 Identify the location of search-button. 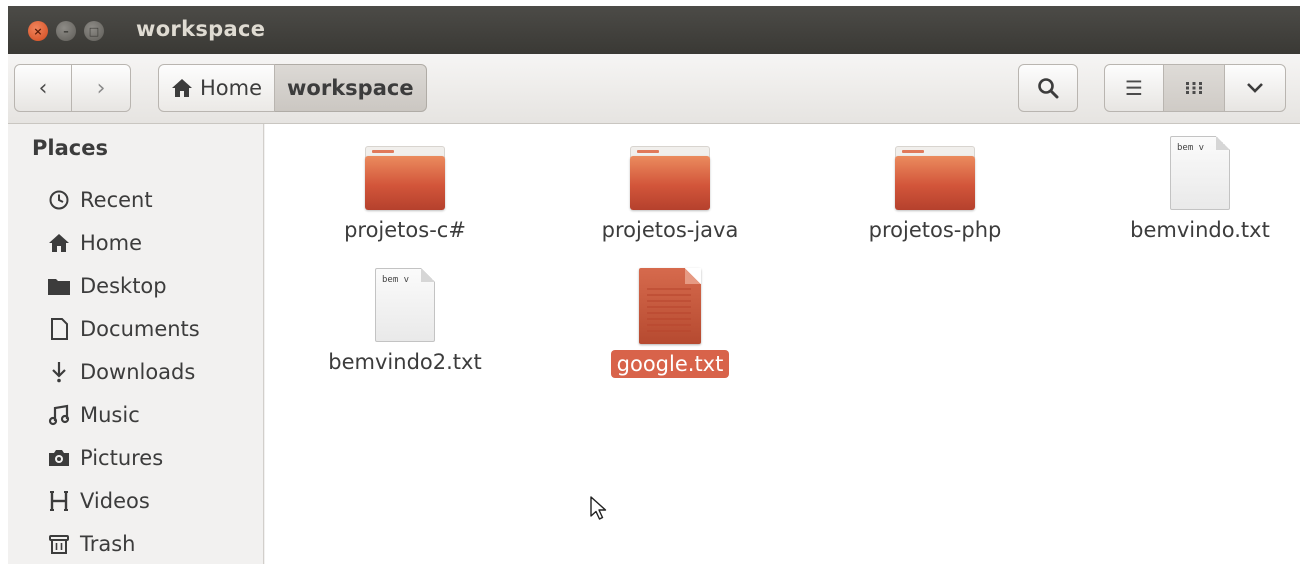
(1048, 88).